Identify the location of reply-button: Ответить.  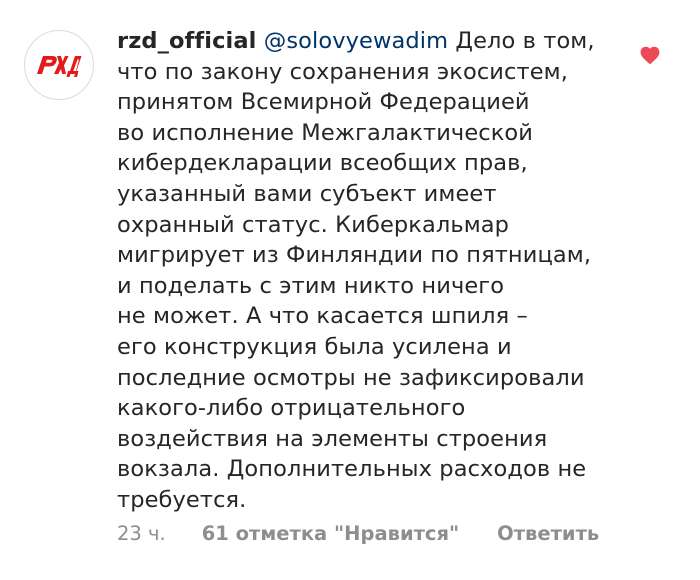
(548, 533).